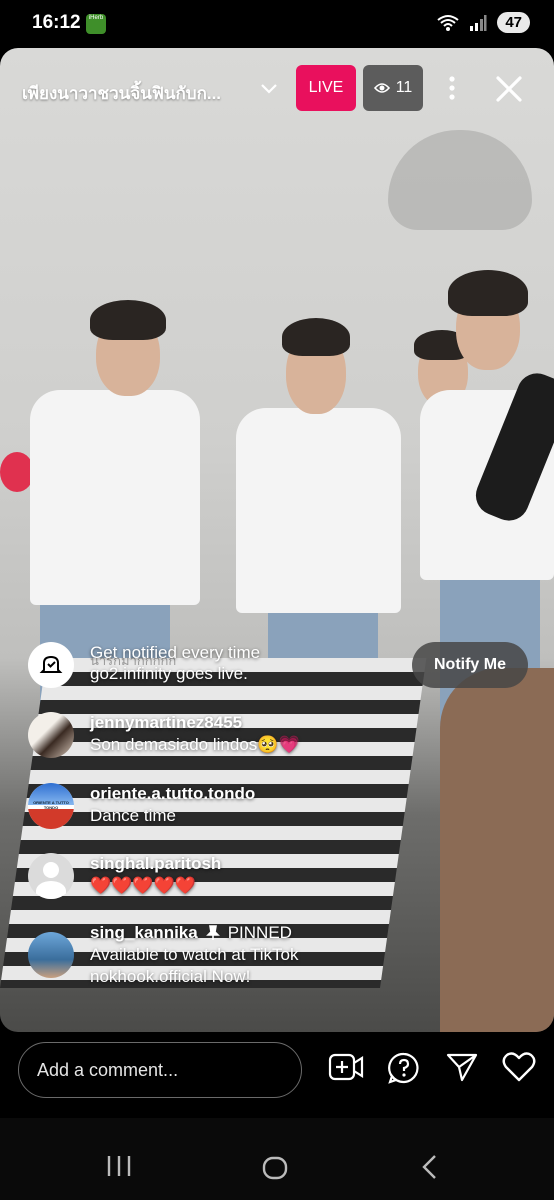  I want to click on video-add-icon, so click(346, 1067).